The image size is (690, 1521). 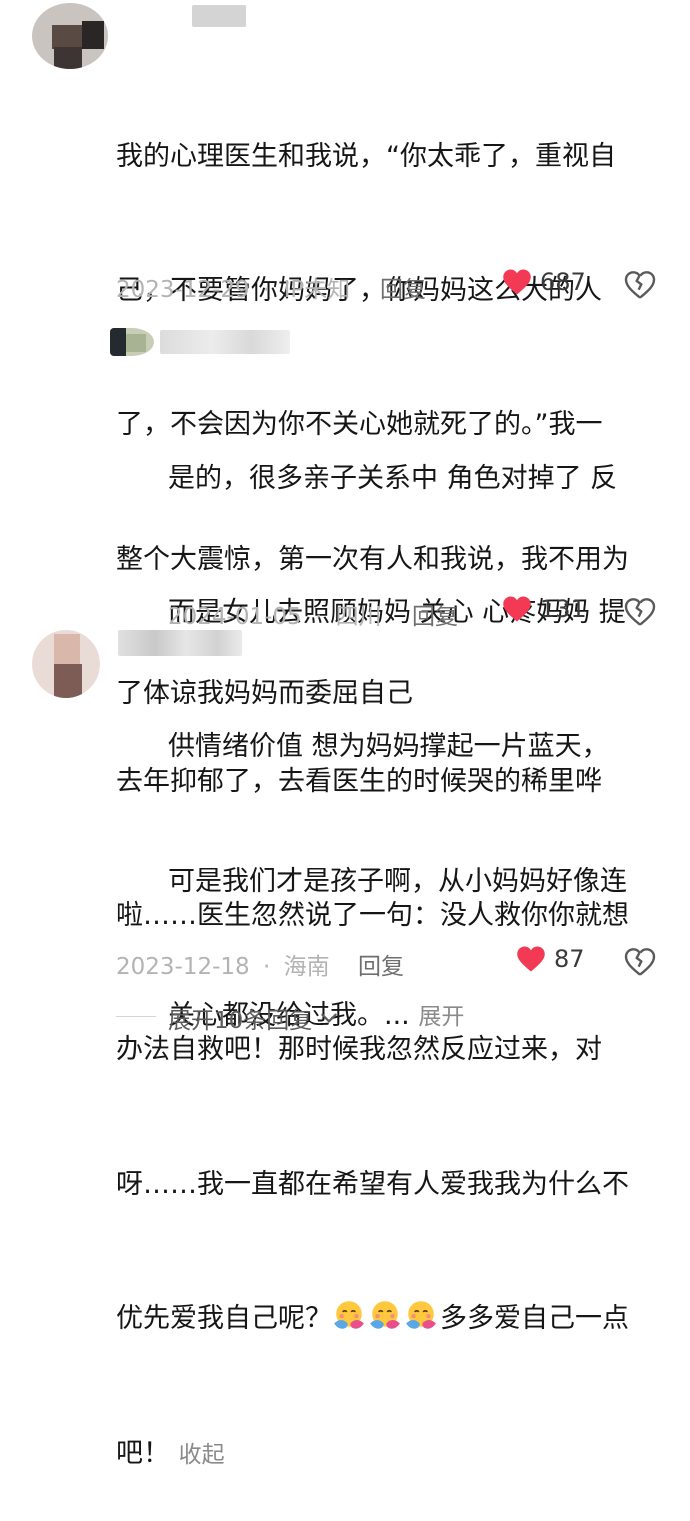 I want to click on comment-location: IP未知, so click(x=317, y=290).